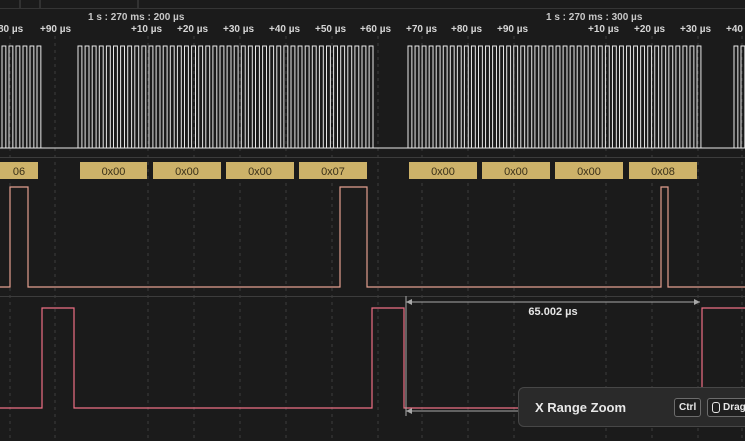  I want to click on time-tick-label: +50 µs, so click(331, 29).